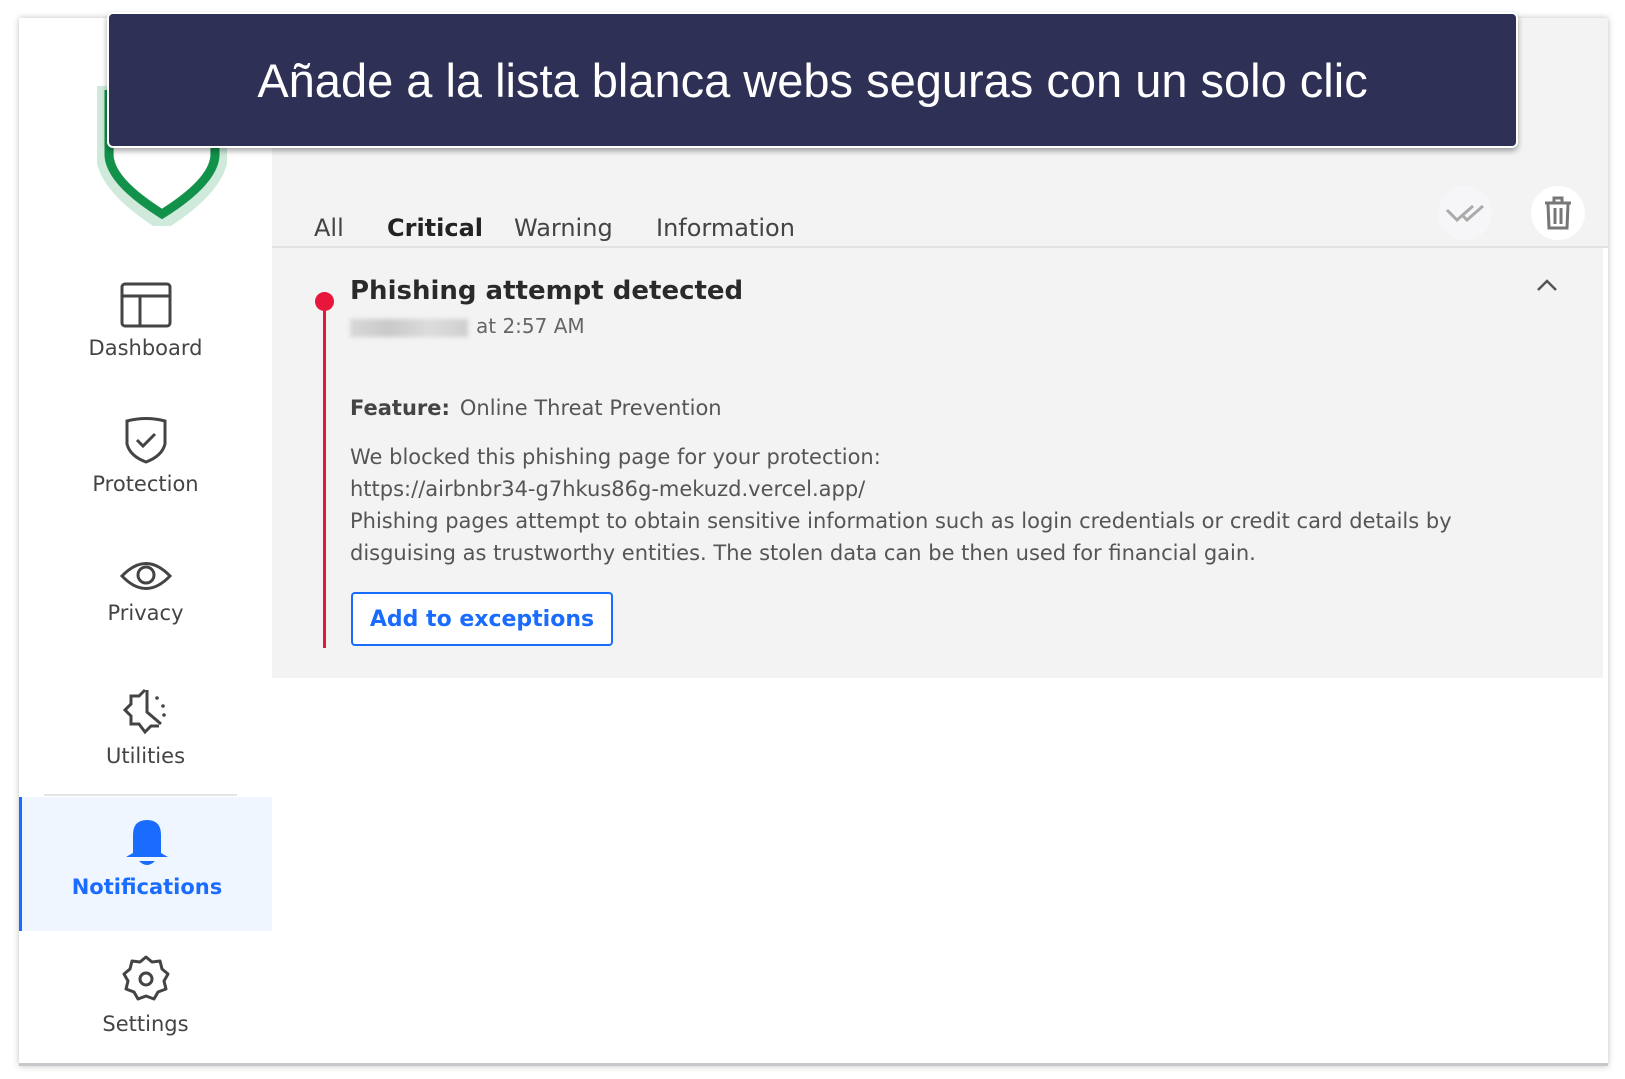 Image resolution: width=1625 pixels, height=1079 pixels. What do you see at coordinates (547, 291) in the screenshot?
I see `notification-title: Phishing attempt detected` at bounding box center [547, 291].